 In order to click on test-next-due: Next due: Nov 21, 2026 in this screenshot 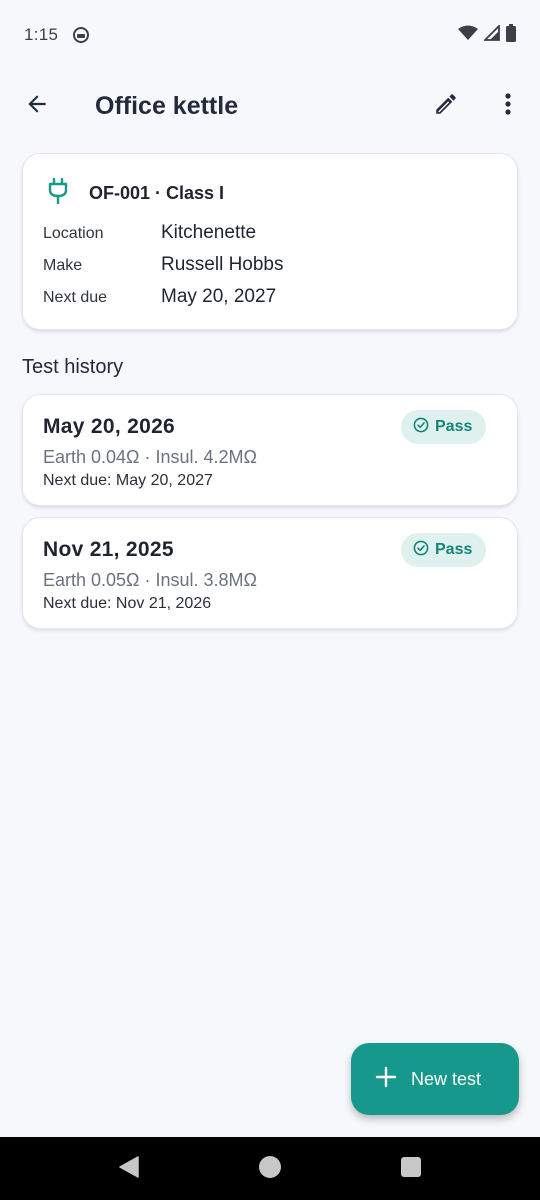, I will do `click(127, 603)`.